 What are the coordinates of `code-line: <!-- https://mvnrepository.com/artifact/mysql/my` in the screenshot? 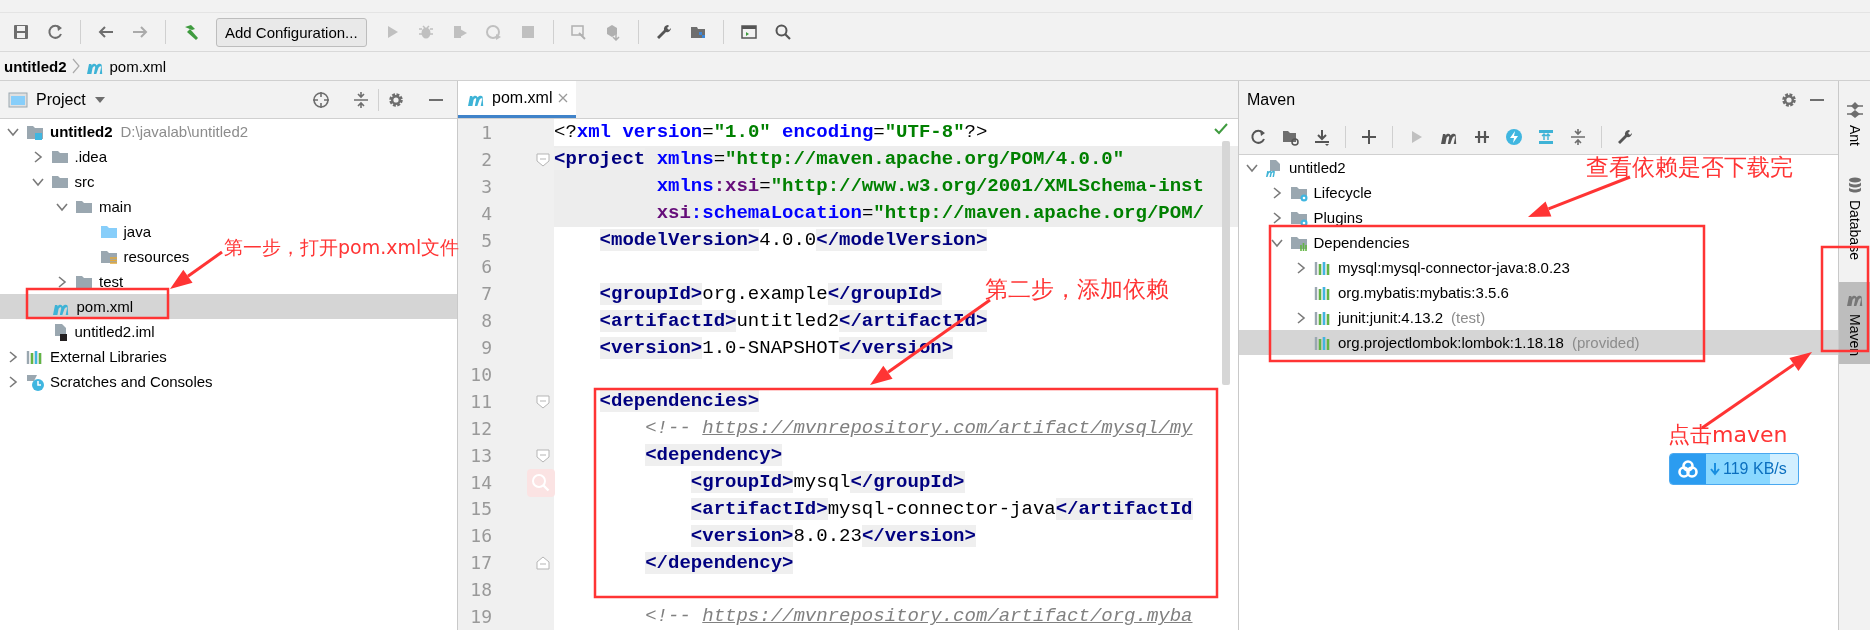 It's located at (918, 429).